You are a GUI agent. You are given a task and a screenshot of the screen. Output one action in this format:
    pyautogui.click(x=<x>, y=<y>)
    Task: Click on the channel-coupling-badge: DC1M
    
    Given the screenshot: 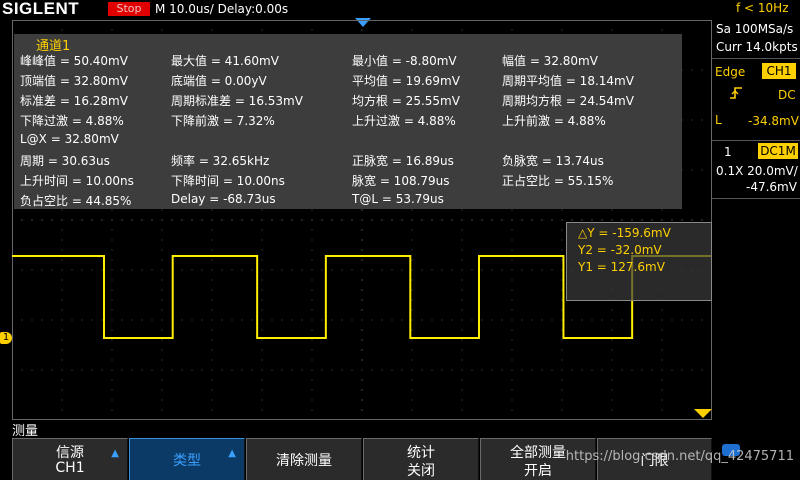 What is the action you would take?
    pyautogui.click(x=778, y=151)
    